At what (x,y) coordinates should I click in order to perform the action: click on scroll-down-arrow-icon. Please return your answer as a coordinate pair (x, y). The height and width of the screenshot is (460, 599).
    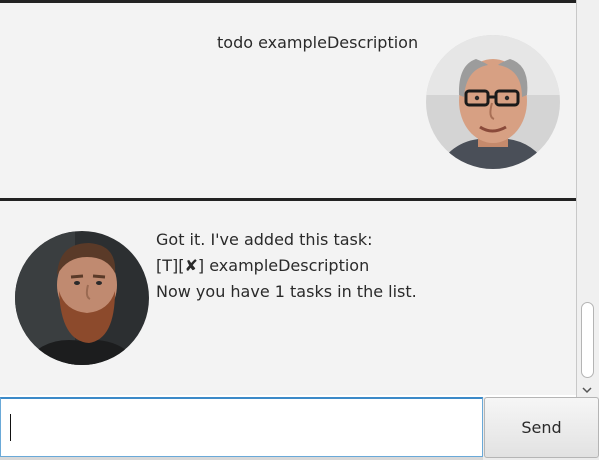
    Looking at the image, I should click on (587, 387).